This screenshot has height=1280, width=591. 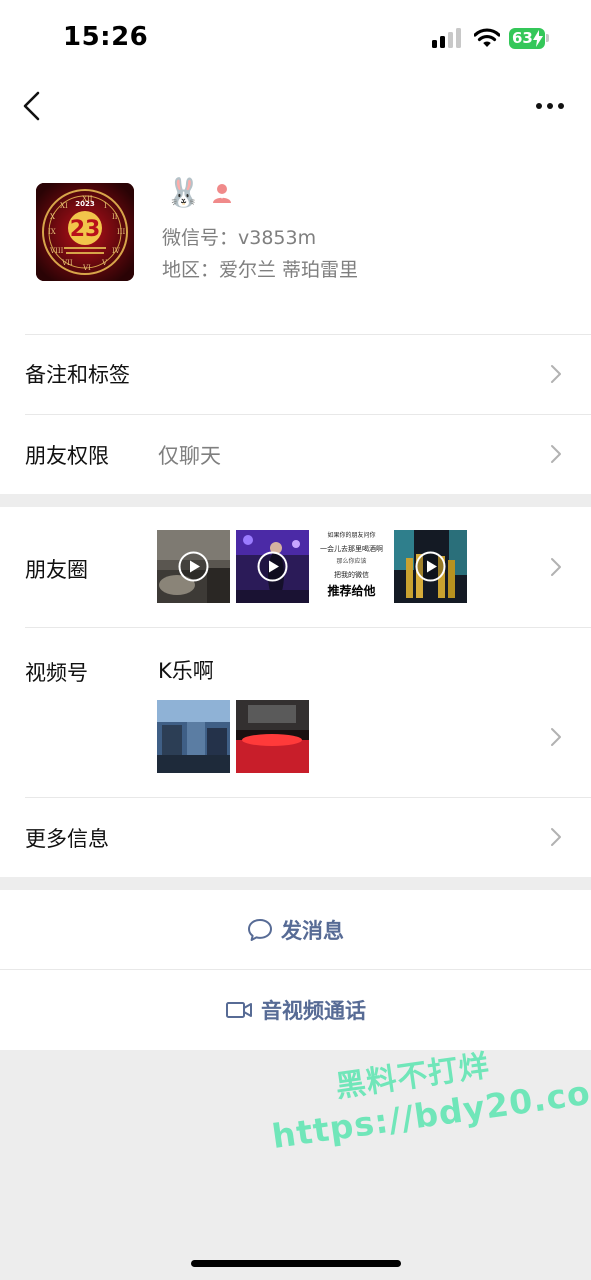 I want to click on moments-row: 朋友圈 如果你的朋友问你 一会儿去那里喝酒啊 那么你应该 把我的微信 推荐给他, so click(x=295, y=567).